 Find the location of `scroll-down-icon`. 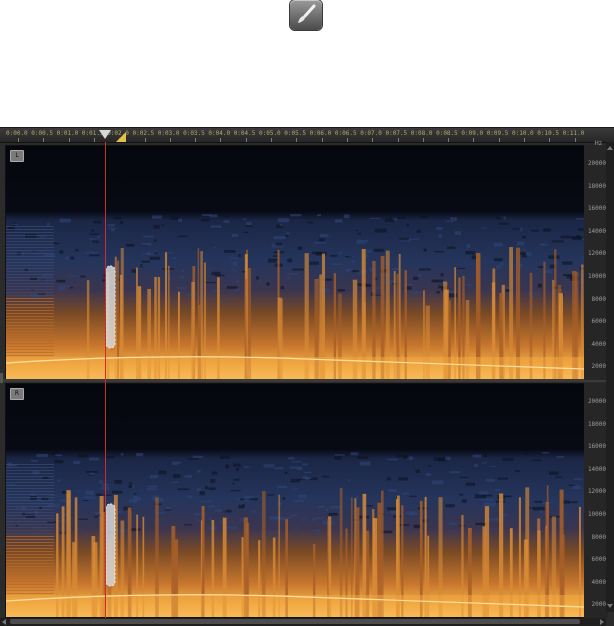

scroll-down-icon is located at coordinates (610, 606).